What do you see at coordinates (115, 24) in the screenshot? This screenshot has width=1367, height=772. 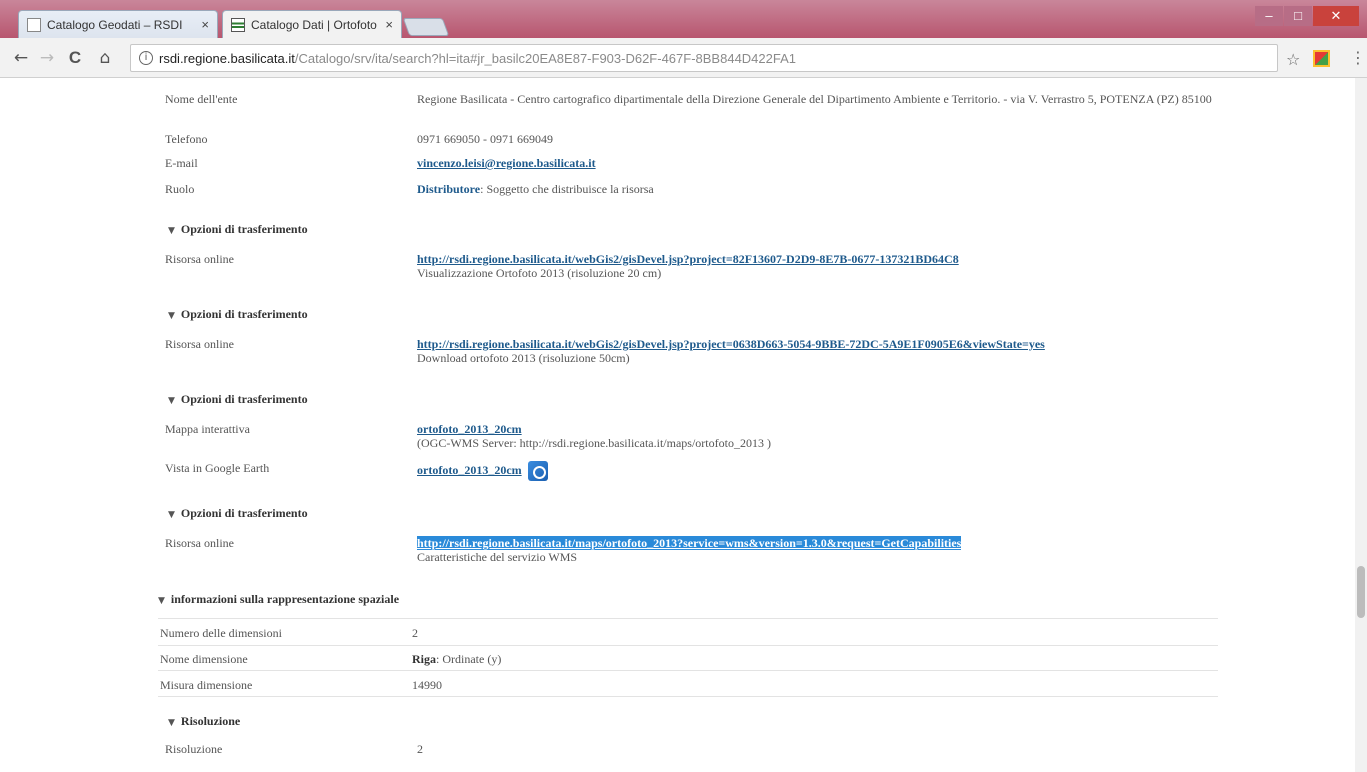 I see `tab-title: Catalogo Geodati – RSDI` at bounding box center [115, 24].